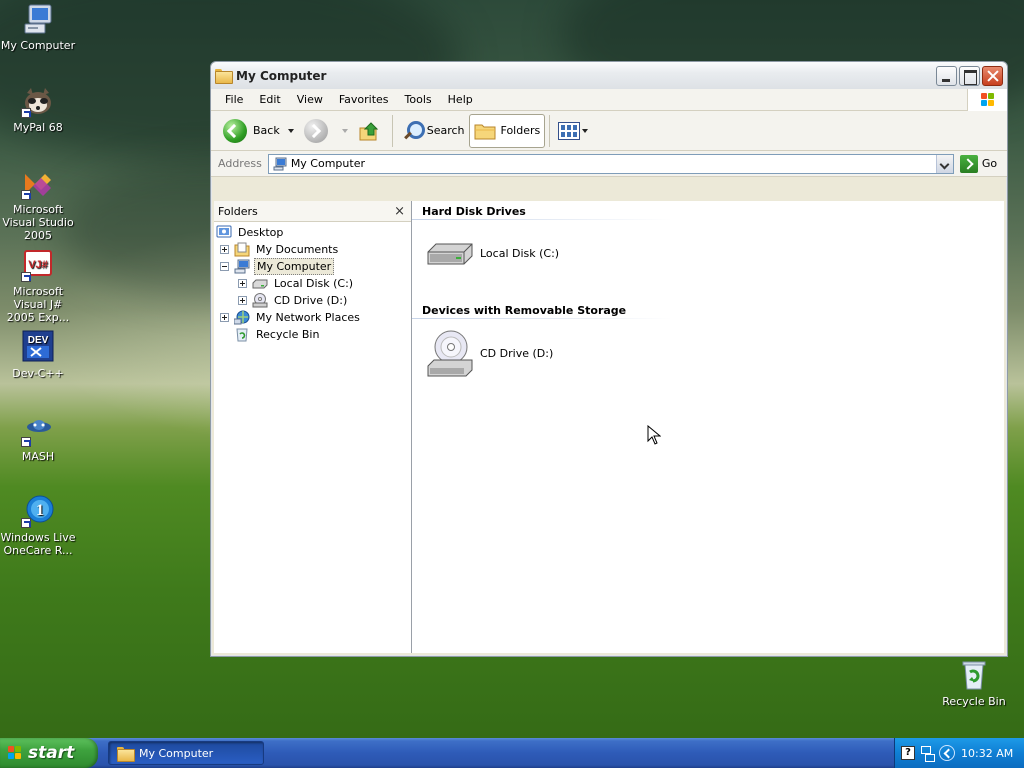 This screenshot has width=1024, height=768. What do you see at coordinates (413, 131) in the screenshot?
I see `search-icon` at bounding box center [413, 131].